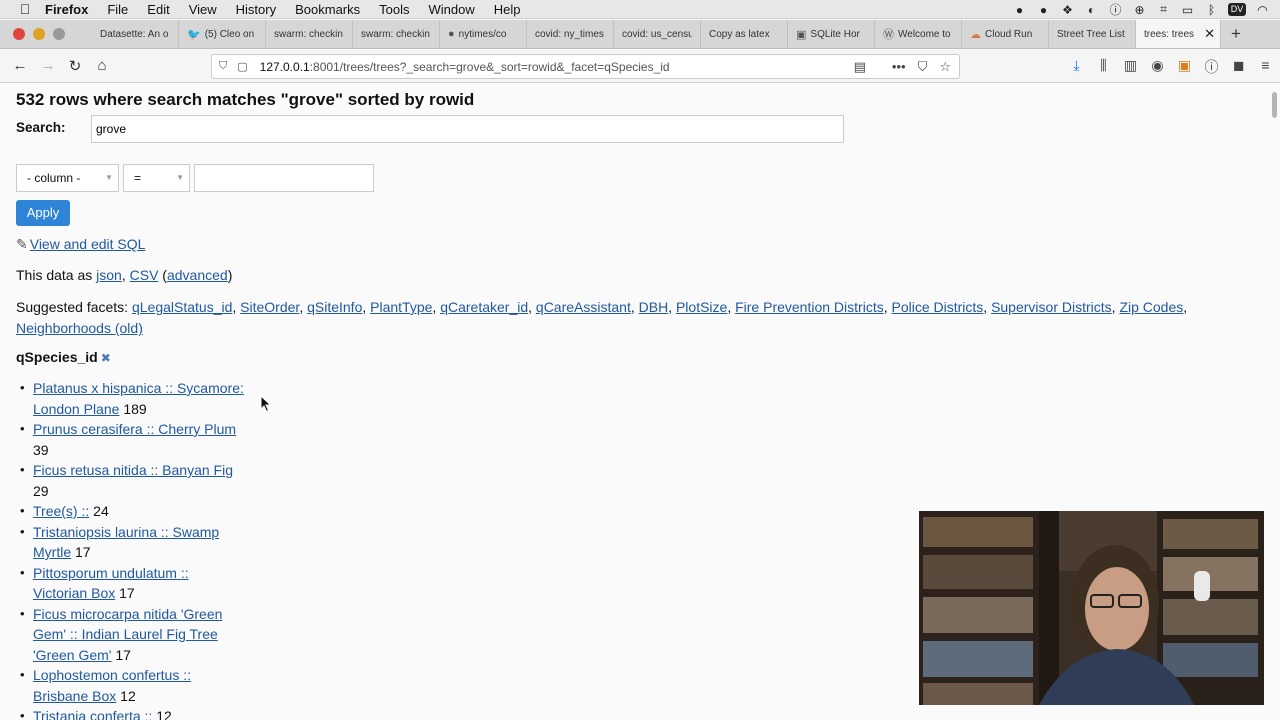 This screenshot has width=1280, height=720. I want to click on menu-history: History, so click(256, 9).